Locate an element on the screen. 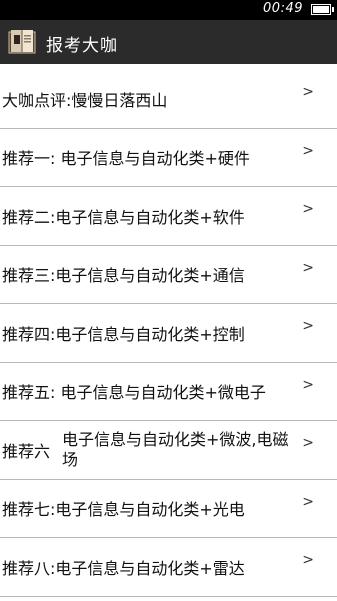  list-item-trail: 电子信息与自动化类+微波,电磁场 is located at coordinates (175, 449).